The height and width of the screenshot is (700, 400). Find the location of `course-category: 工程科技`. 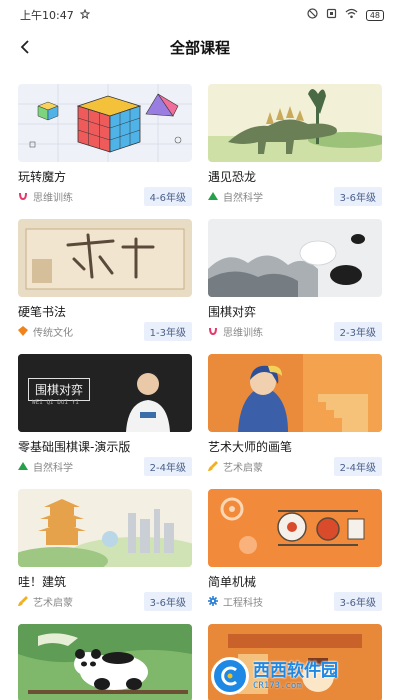

course-category: 工程科技 is located at coordinates (243, 603).